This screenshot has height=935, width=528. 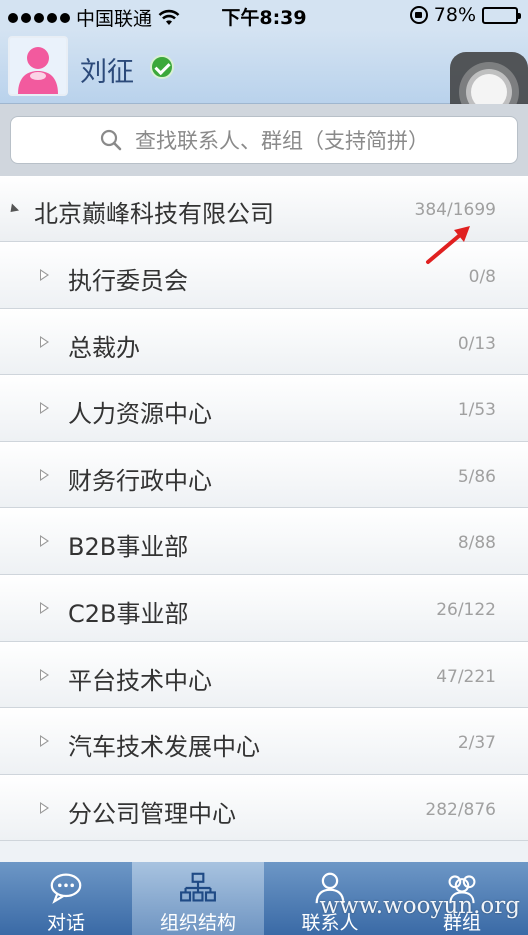 I want to click on tab-chat: 对话, so click(x=66, y=898).